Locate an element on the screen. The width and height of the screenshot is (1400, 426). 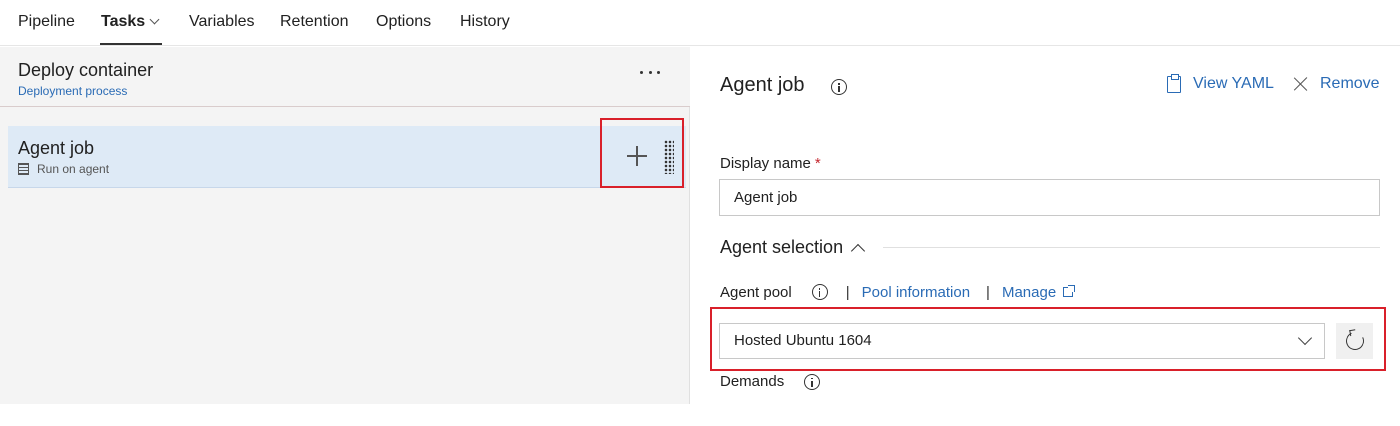
agent-selection-title: Agent selection is located at coordinates (782, 247).